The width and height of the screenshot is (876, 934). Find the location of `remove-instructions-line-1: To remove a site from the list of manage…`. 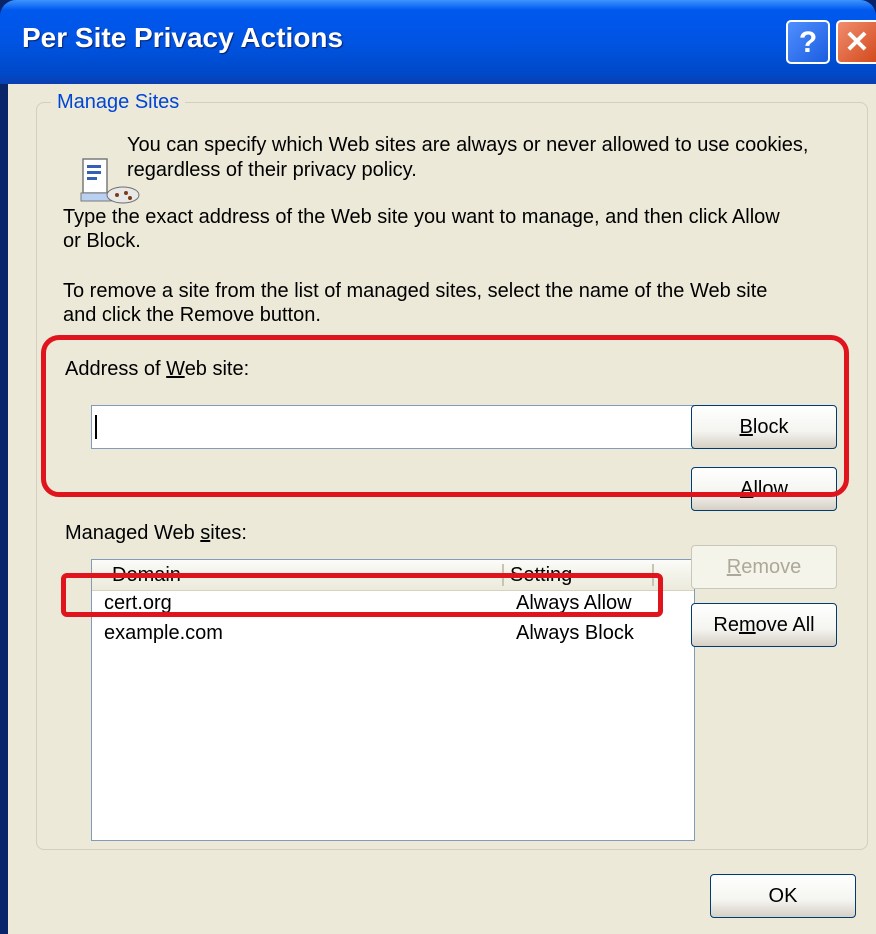

remove-instructions-line-1: To remove a site from the list of manage… is located at coordinates (415, 291).